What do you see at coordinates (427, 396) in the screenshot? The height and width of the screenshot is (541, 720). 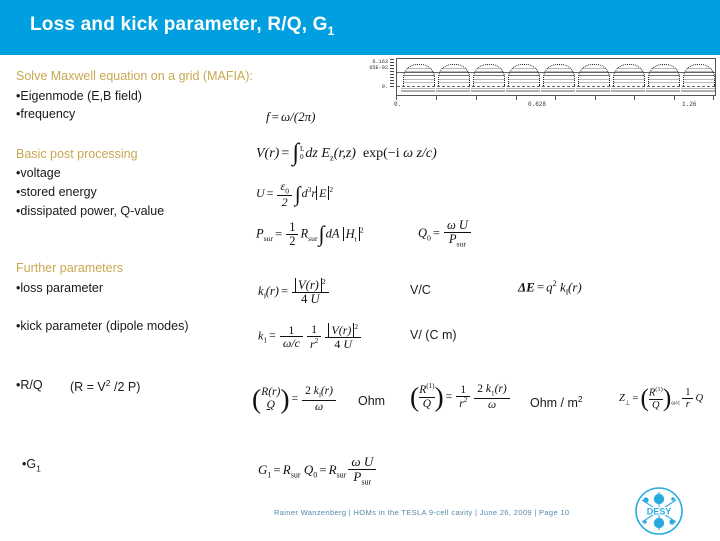 I see `rq-dipole-stack: R(1) Q` at bounding box center [427, 396].